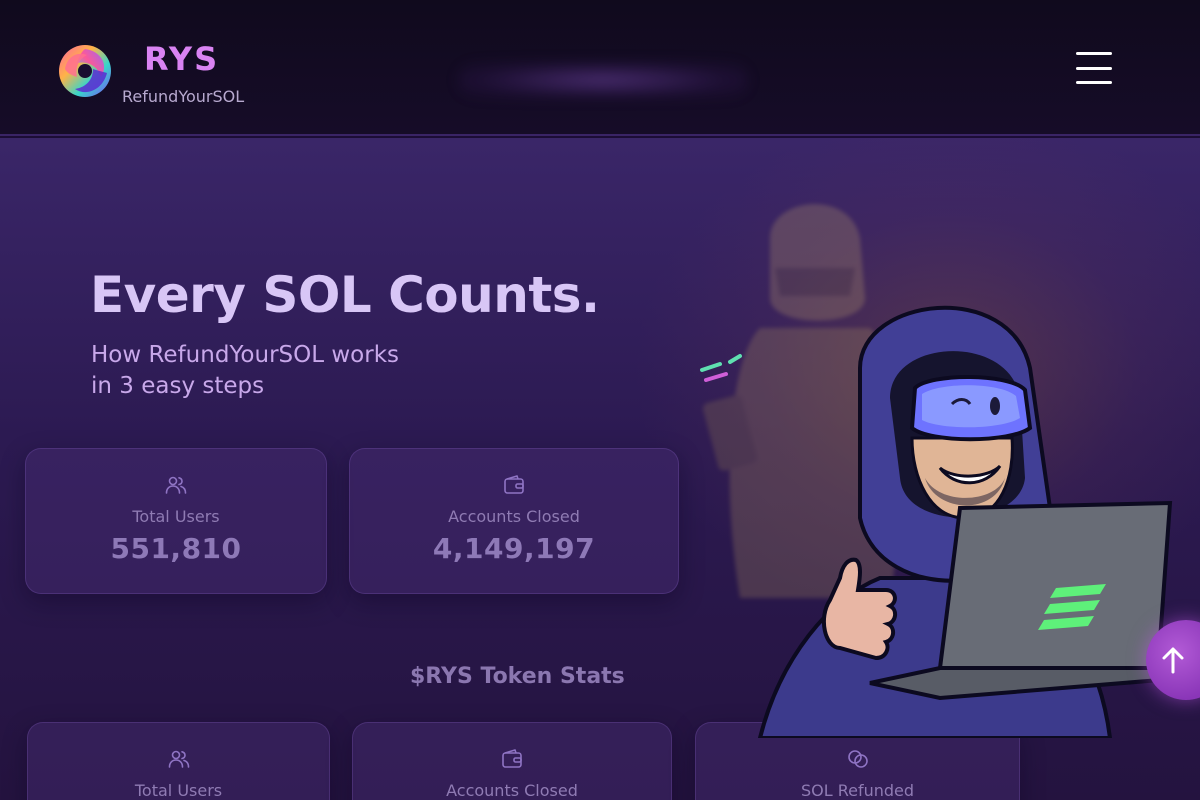 The height and width of the screenshot is (800, 1200). I want to click on hero-subtitle: How RefundYourSOL works in 3 easy steps, so click(245, 371).